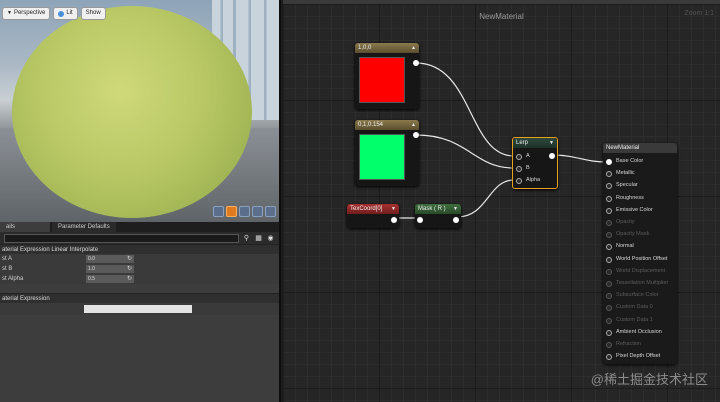  I want to click on pin-label: Specular, so click(627, 185).